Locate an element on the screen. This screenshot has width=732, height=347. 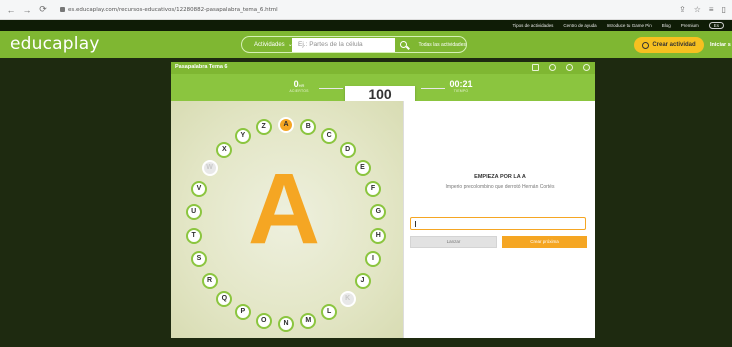
calendar-icon is located at coordinates (535, 67).